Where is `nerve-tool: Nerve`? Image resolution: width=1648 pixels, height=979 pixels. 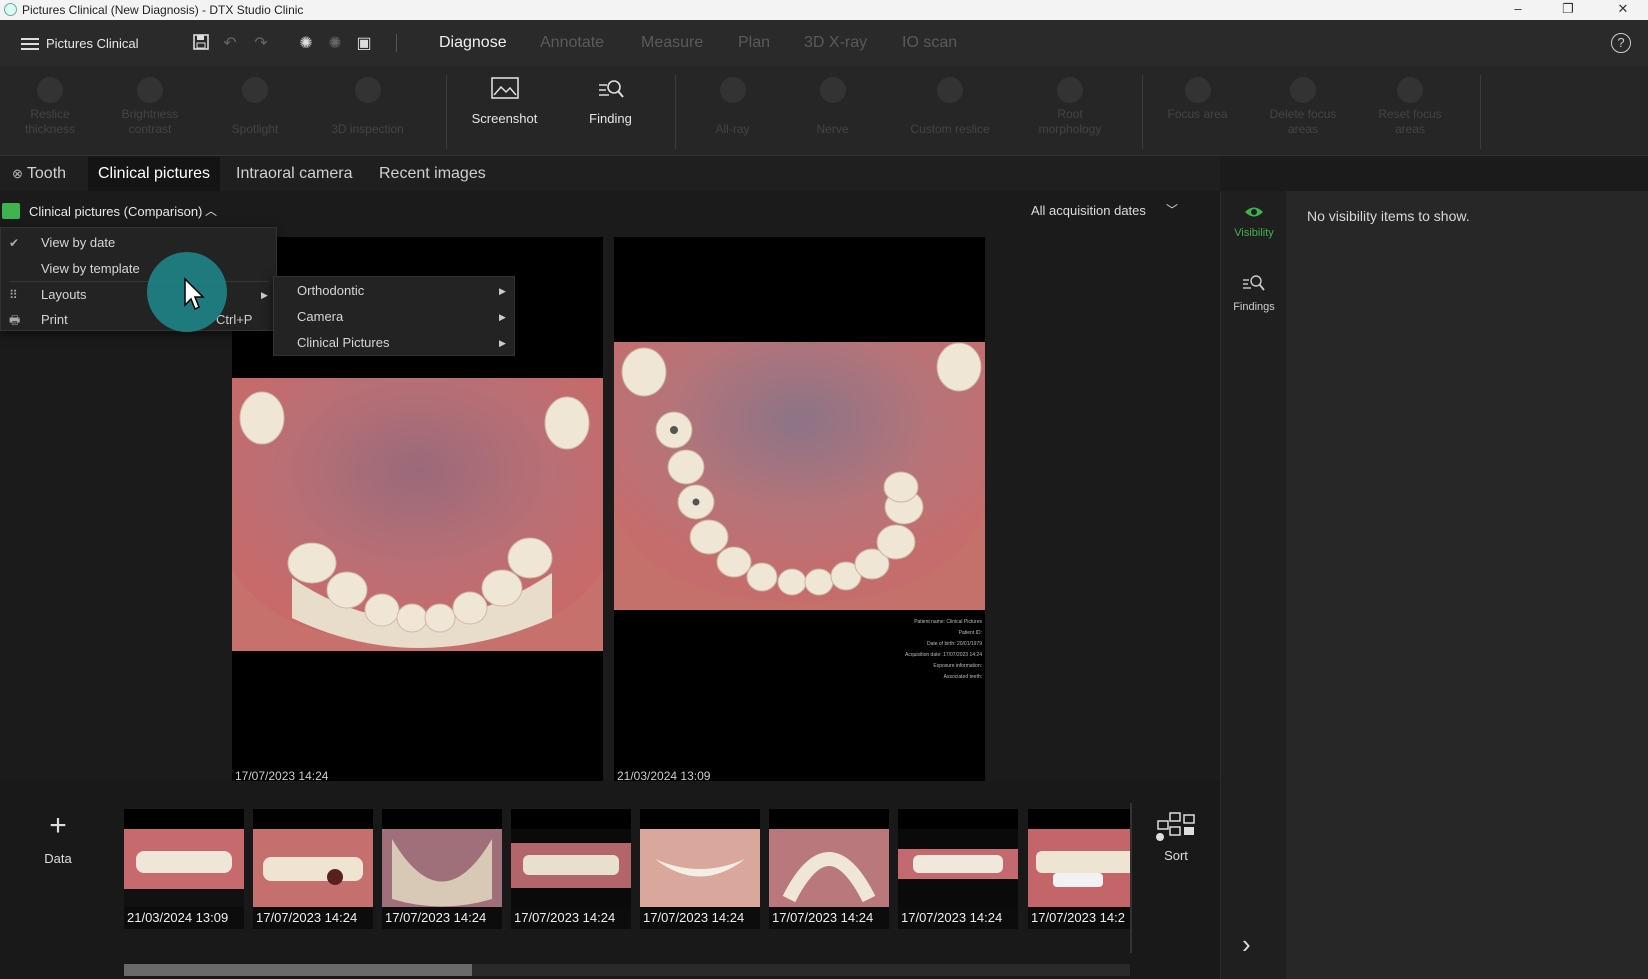 nerve-tool: Nerve is located at coordinates (832, 107).